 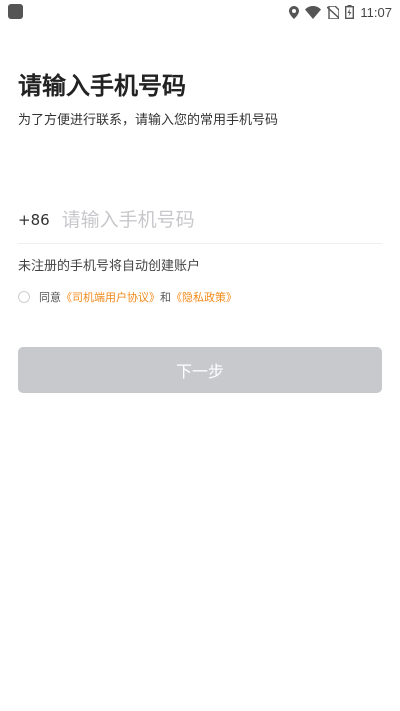 What do you see at coordinates (110, 297) in the screenshot?
I see `user-agreement-link: 《司机端用户协议》` at bounding box center [110, 297].